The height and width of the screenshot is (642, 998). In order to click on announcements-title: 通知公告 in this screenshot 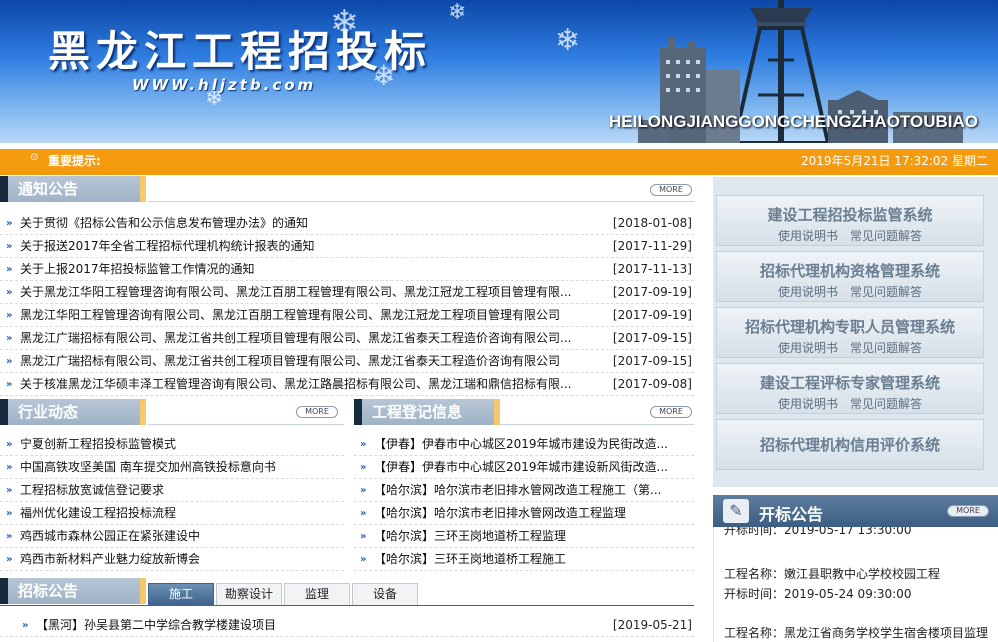, I will do `click(74, 189)`.